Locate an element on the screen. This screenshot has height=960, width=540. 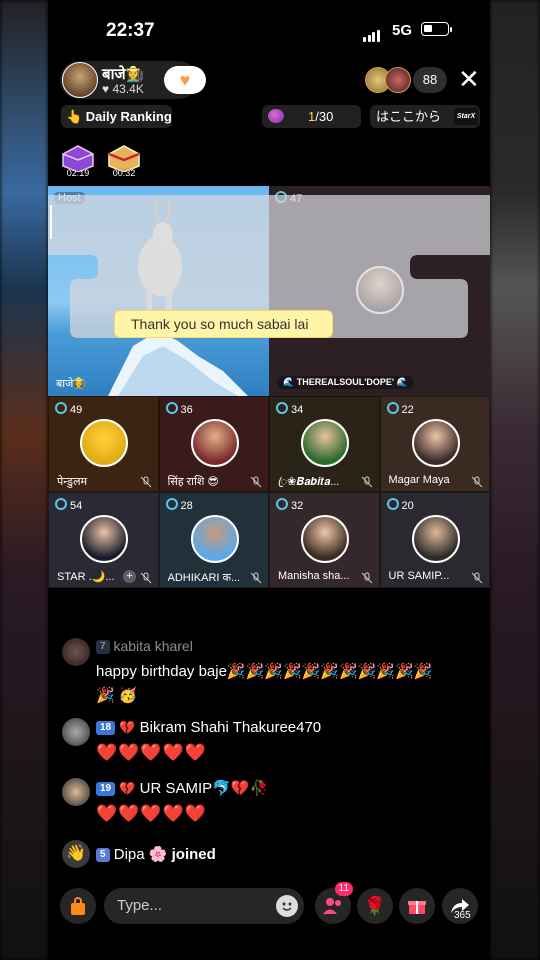
level-badge: 5 is located at coordinates (103, 855).